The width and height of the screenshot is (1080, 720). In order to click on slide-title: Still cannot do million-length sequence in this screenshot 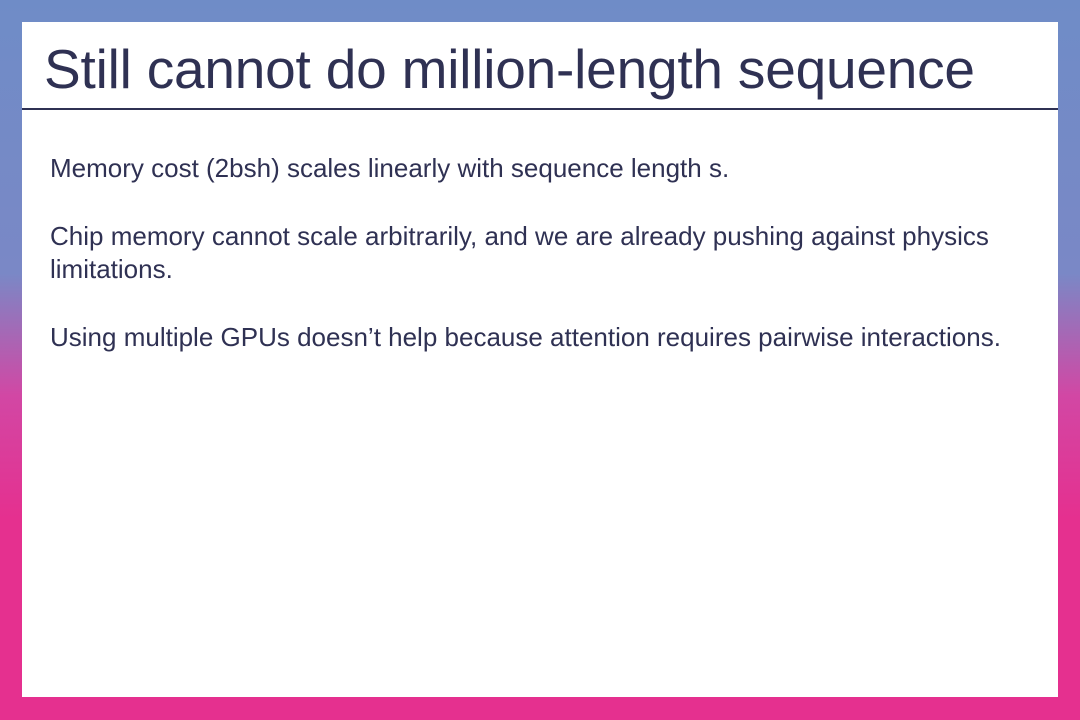, I will do `click(509, 69)`.